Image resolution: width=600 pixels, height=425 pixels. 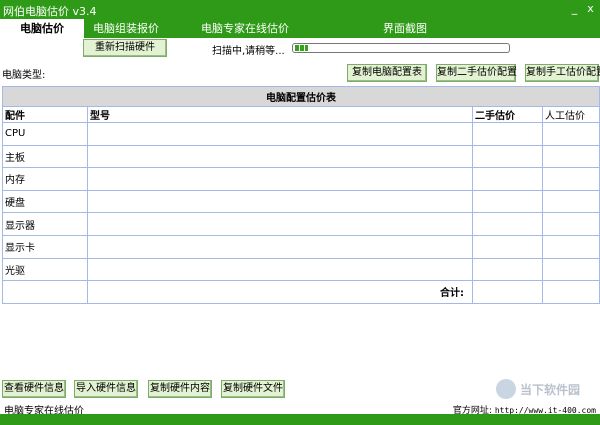 I want to click on tab-pc-valuation: 电脑估价, so click(x=42, y=28).